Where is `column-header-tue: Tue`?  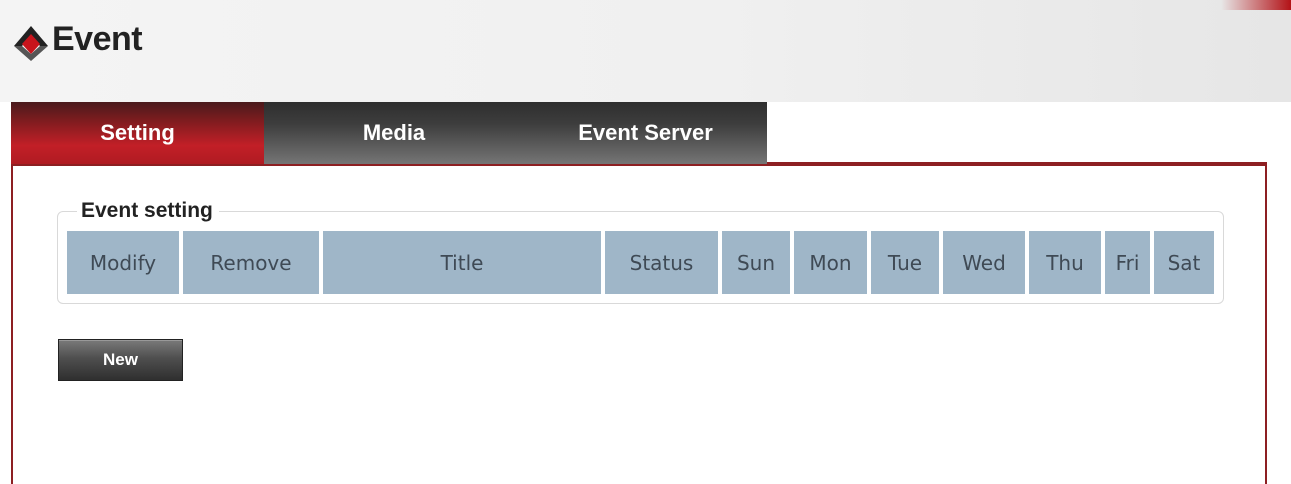
column-header-tue: Tue is located at coordinates (905, 262).